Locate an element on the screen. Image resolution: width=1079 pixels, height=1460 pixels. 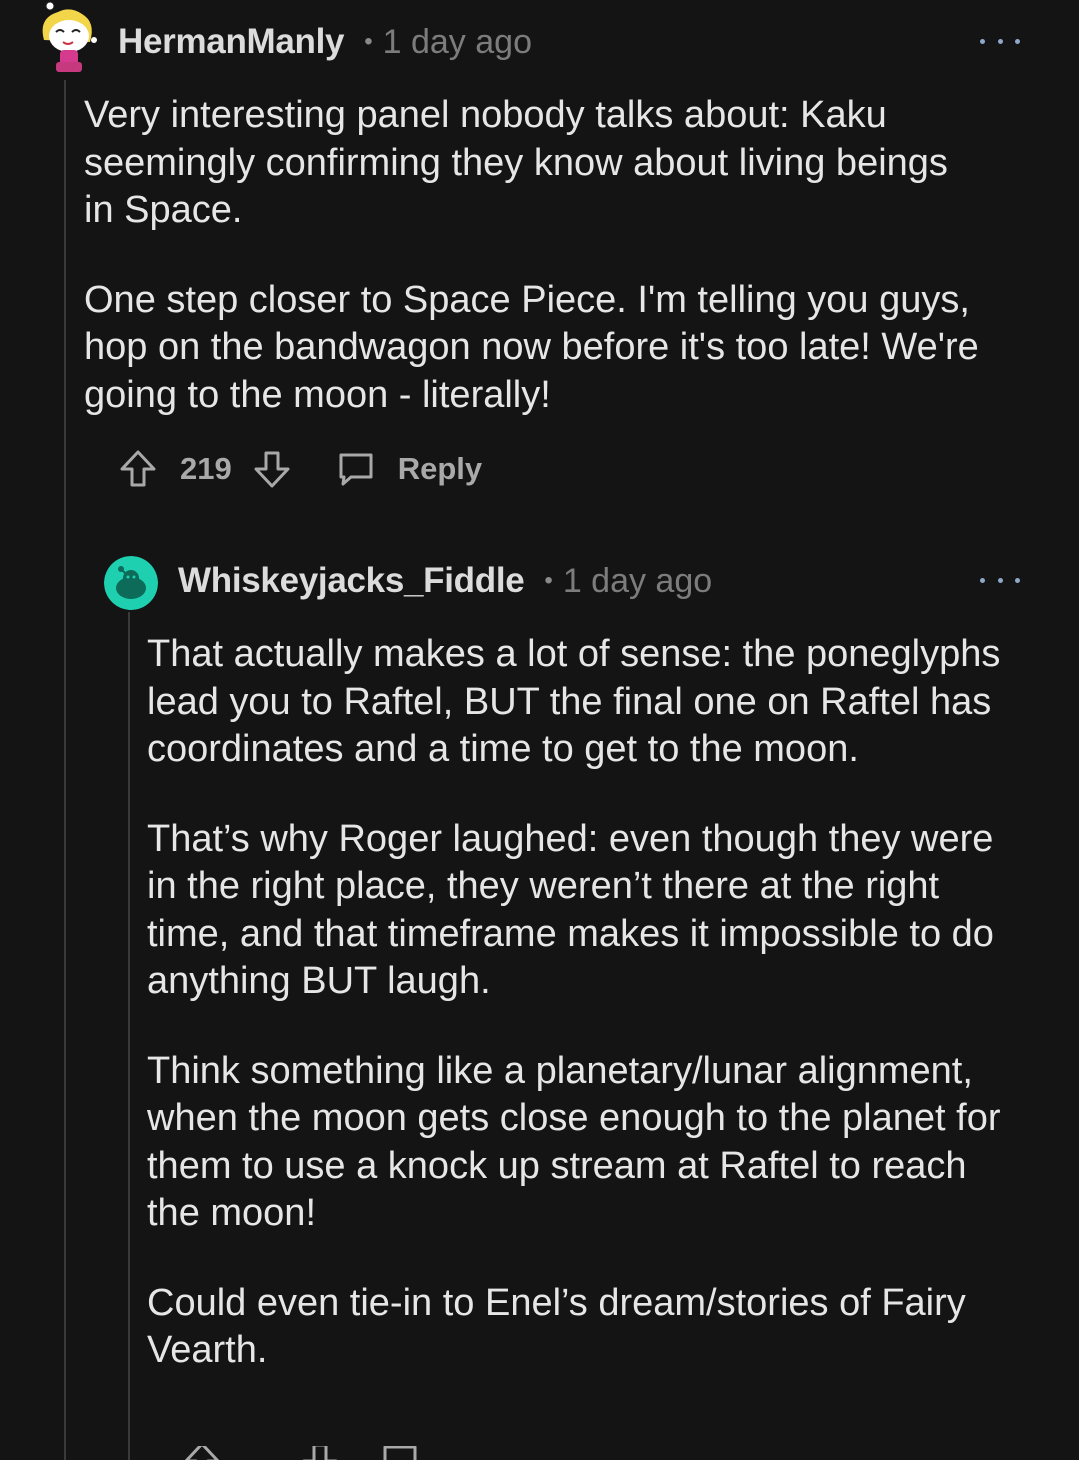
reply-button is located at coordinates (400, 1453).